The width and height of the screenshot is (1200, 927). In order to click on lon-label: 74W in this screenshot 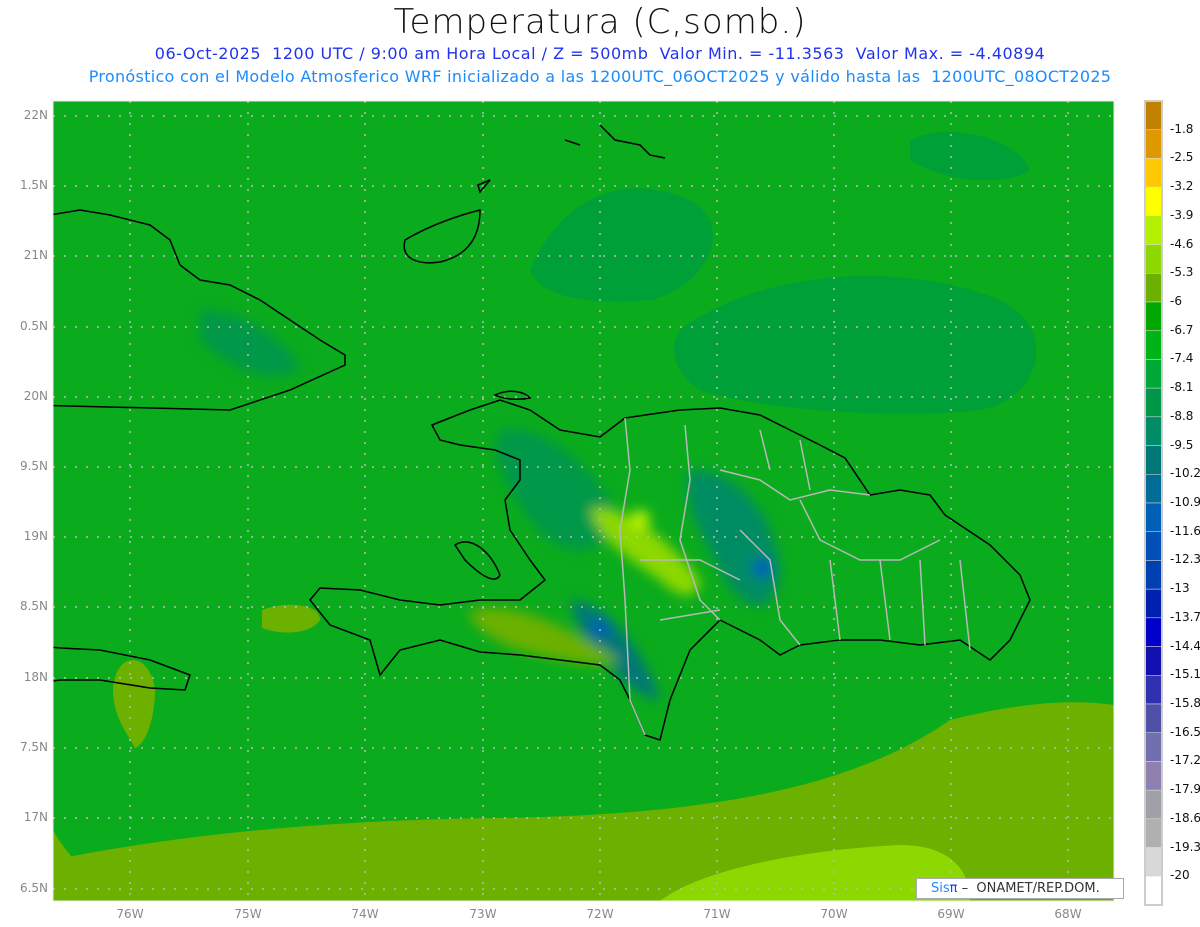, I will do `click(365, 914)`.